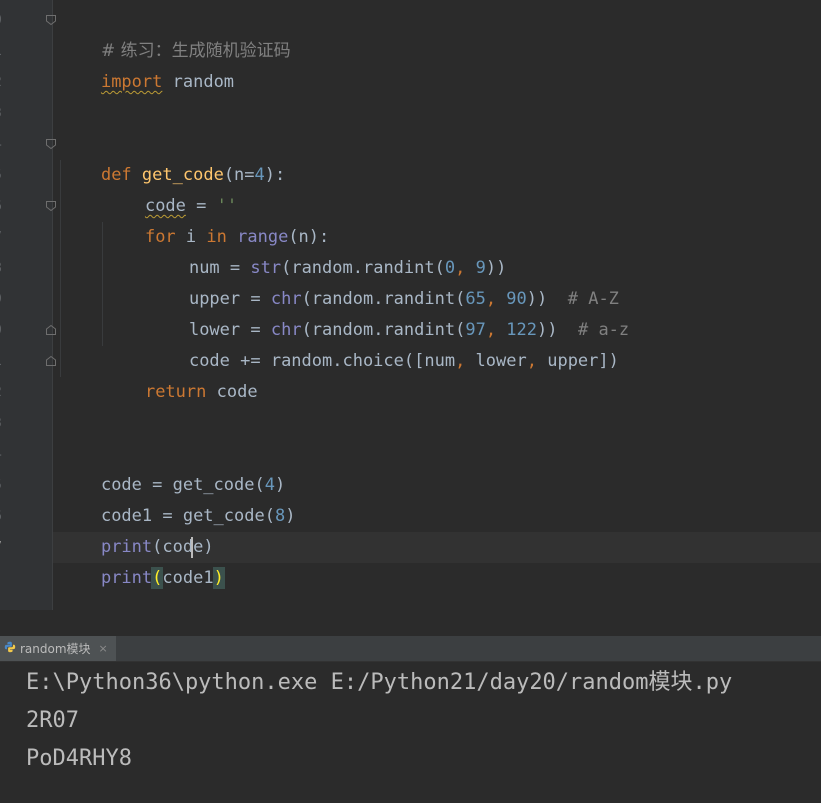 The width and height of the screenshot is (821, 803). What do you see at coordinates (275, 175) in the screenshot?
I see `params-close: ):` at bounding box center [275, 175].